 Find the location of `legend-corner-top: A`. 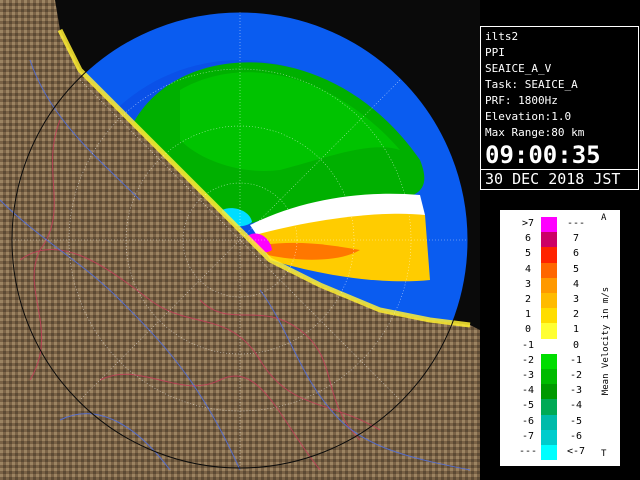

legend-corner-top: A is located at coordinates (604, 218).